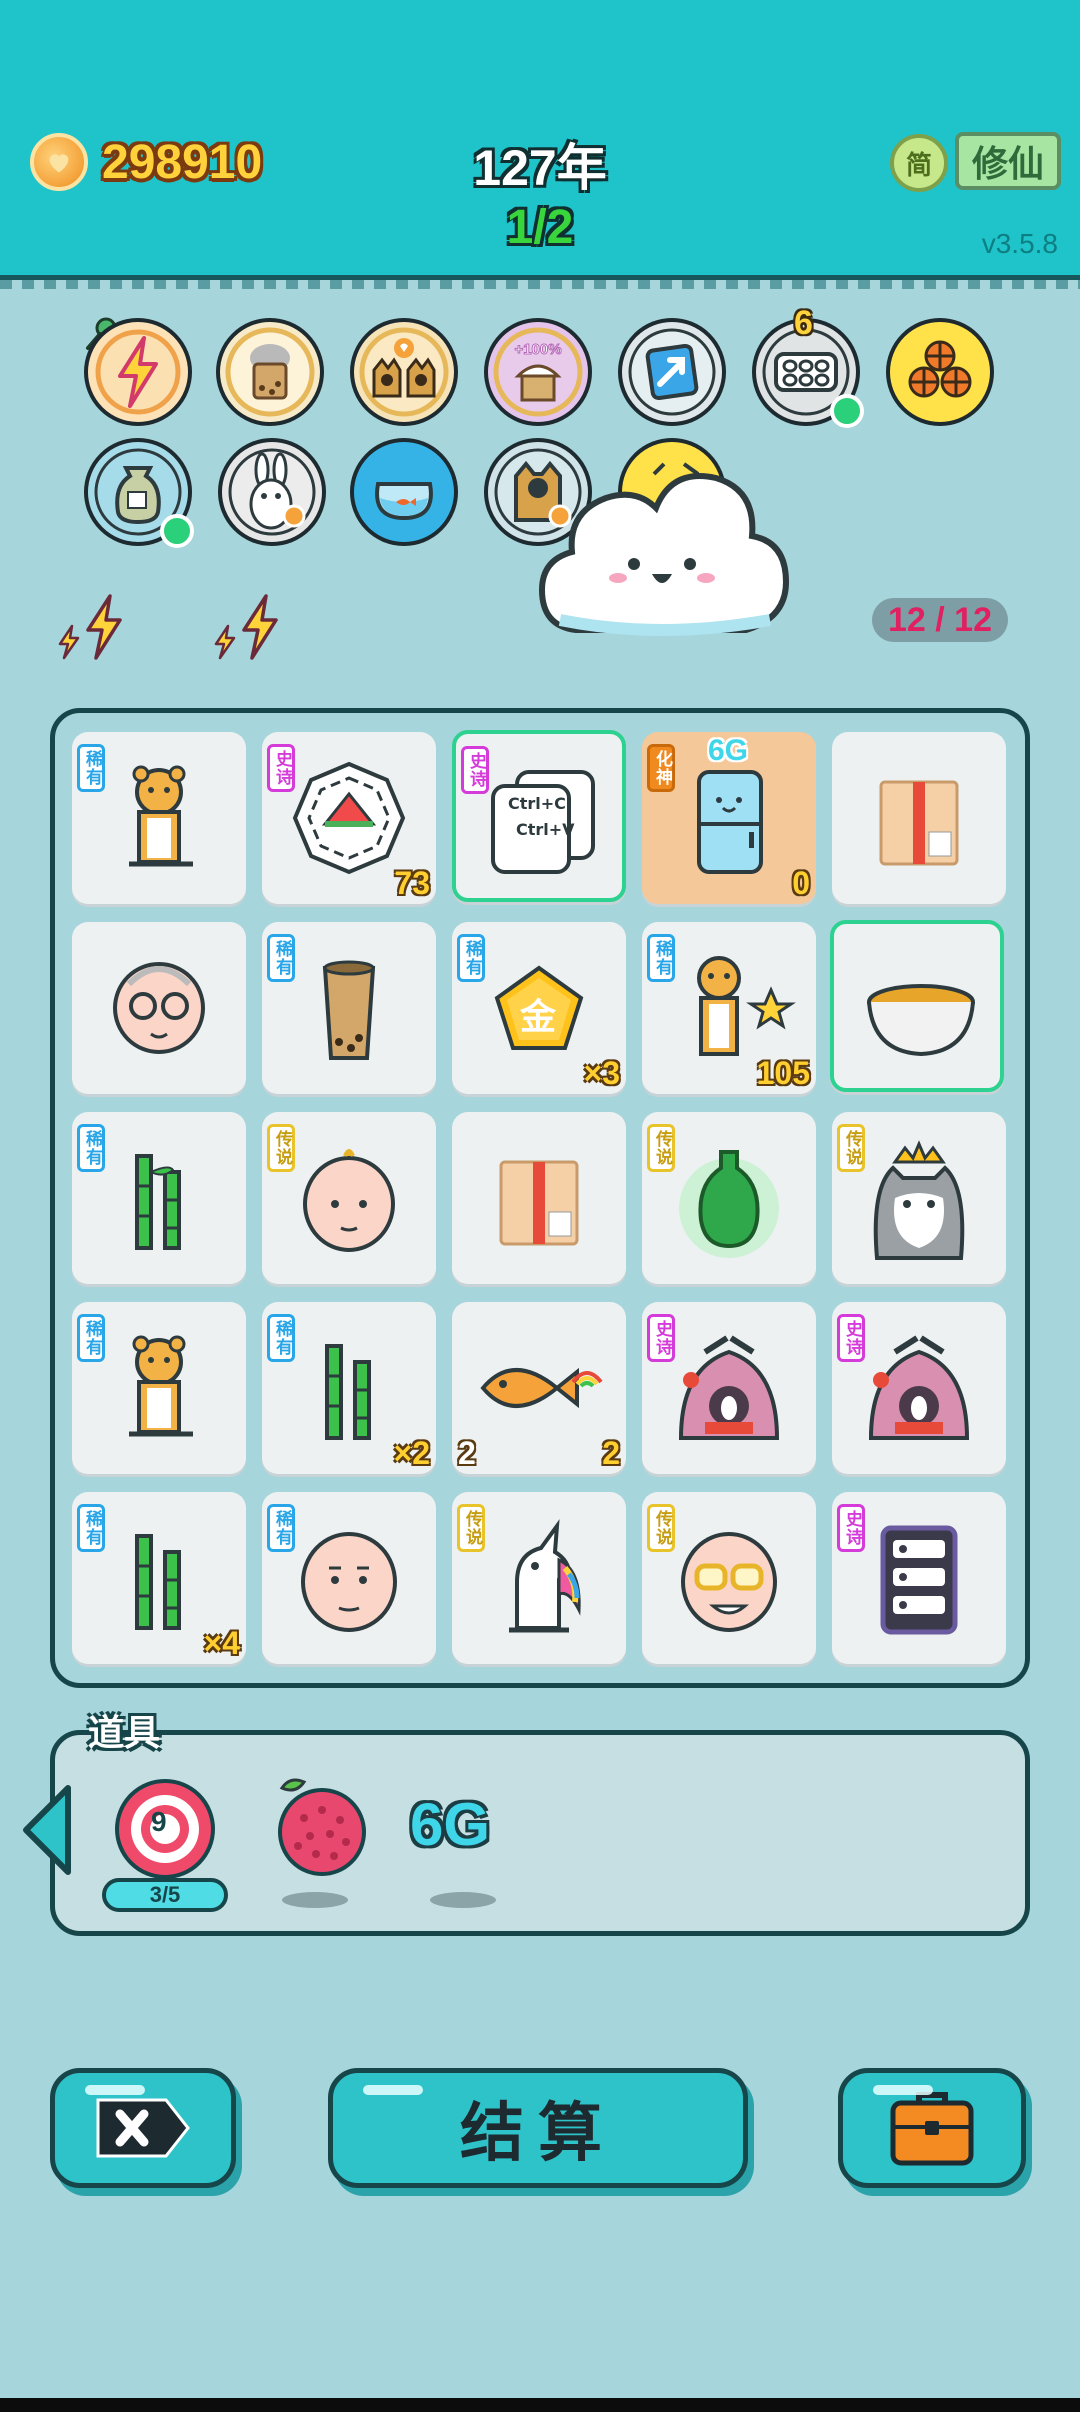 The height and width of the screenshot is (2412, 1080). What do you see at coordinates (919, 163) in the screenshot?
I see `language-toggle-button: 简` at bounding box center [919, 163].